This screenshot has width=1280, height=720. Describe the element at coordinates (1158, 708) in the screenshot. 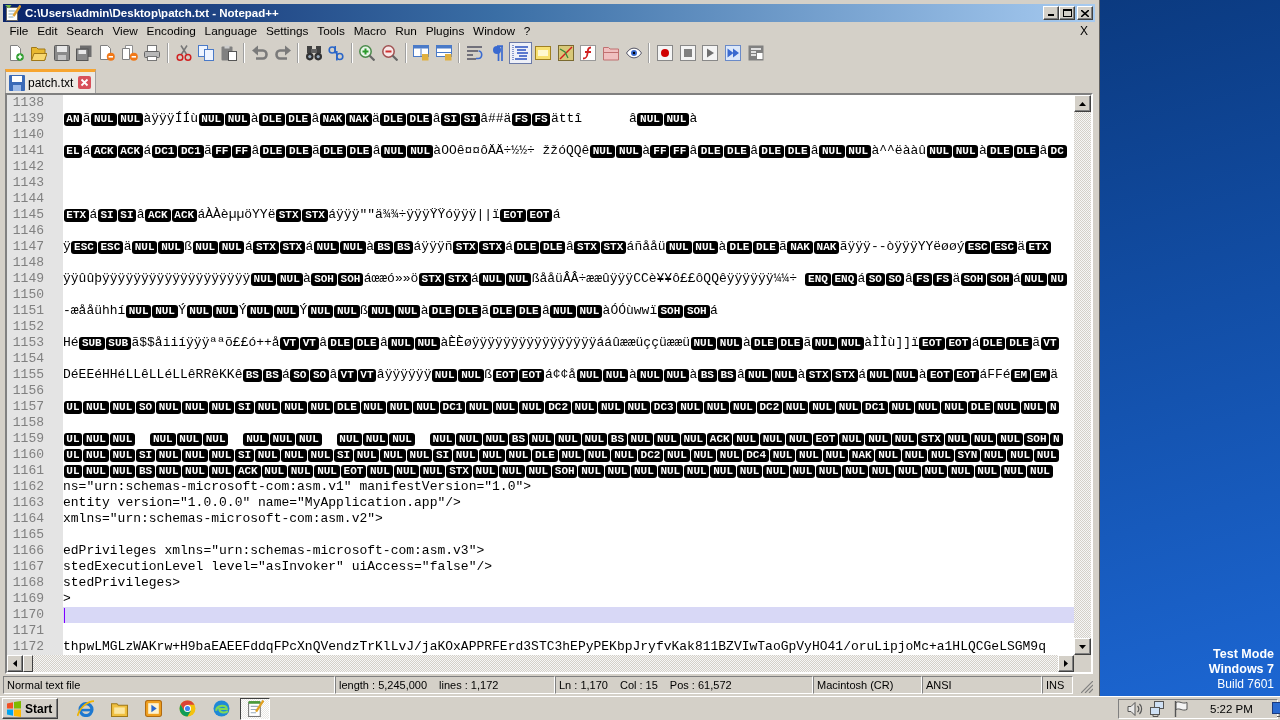

I see `network-icon` at that location.